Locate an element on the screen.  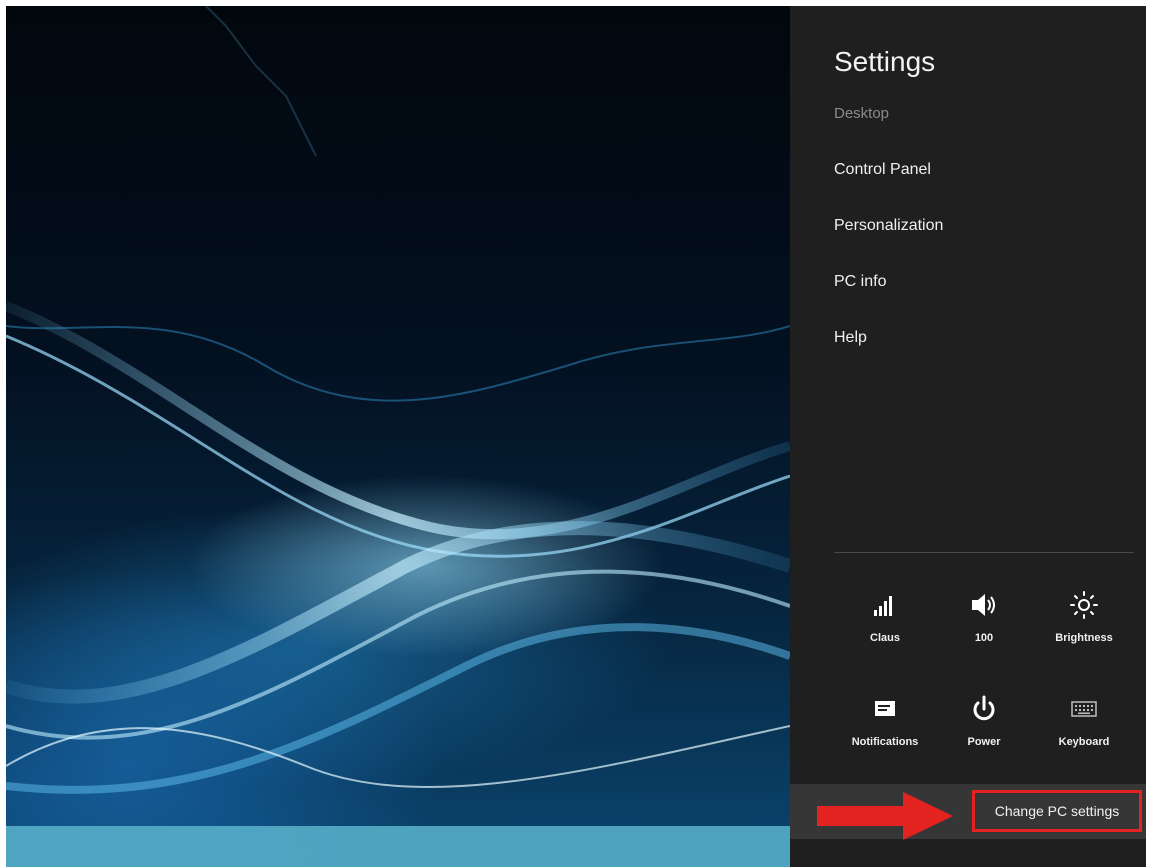
tile-power-label: Power is located at coordinates (984, 742).